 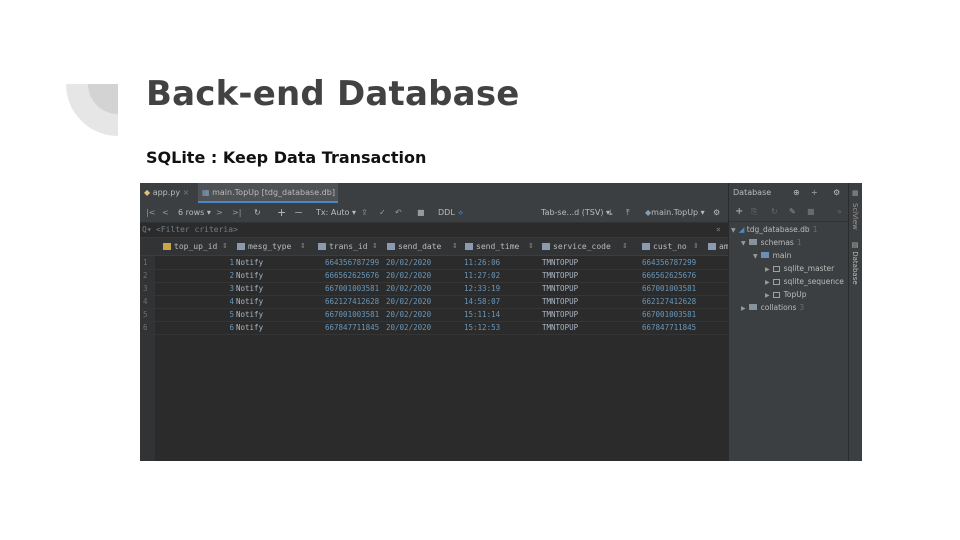 I want to click on table-cell-trans_id: 664356787299, so click(x=354, y=262).